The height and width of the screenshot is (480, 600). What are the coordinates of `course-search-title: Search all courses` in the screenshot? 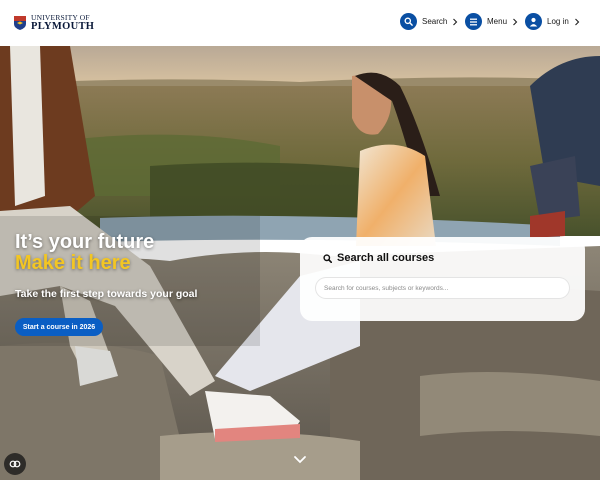 It's located at (386, 258).